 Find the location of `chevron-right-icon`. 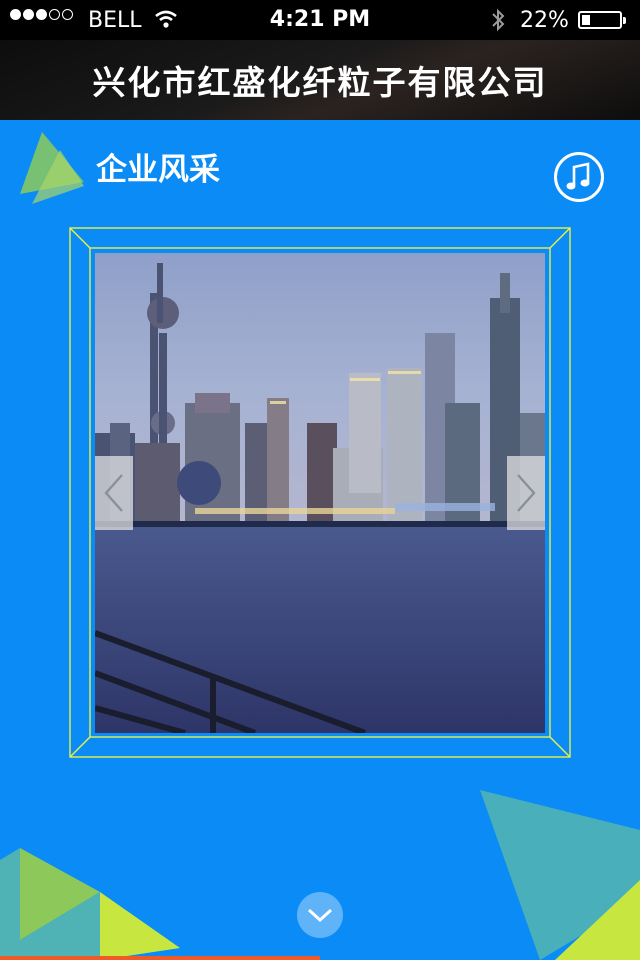

chevron-right-icon is located at coordinates (526, 493).